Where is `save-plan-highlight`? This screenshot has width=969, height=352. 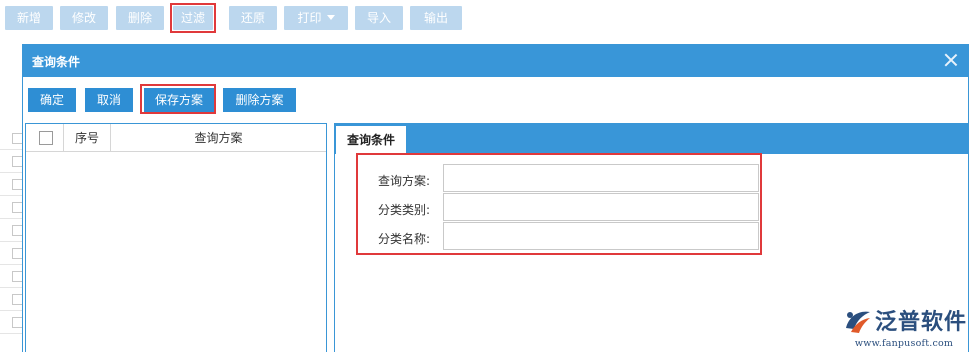 save-plan-highlight is located at coordinates (178, 99).